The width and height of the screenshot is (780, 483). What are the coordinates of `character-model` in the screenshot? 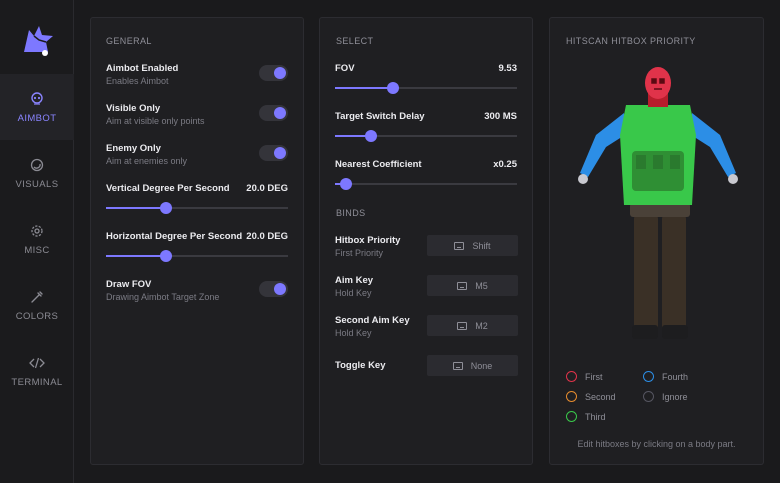 It's located at (658, 213).